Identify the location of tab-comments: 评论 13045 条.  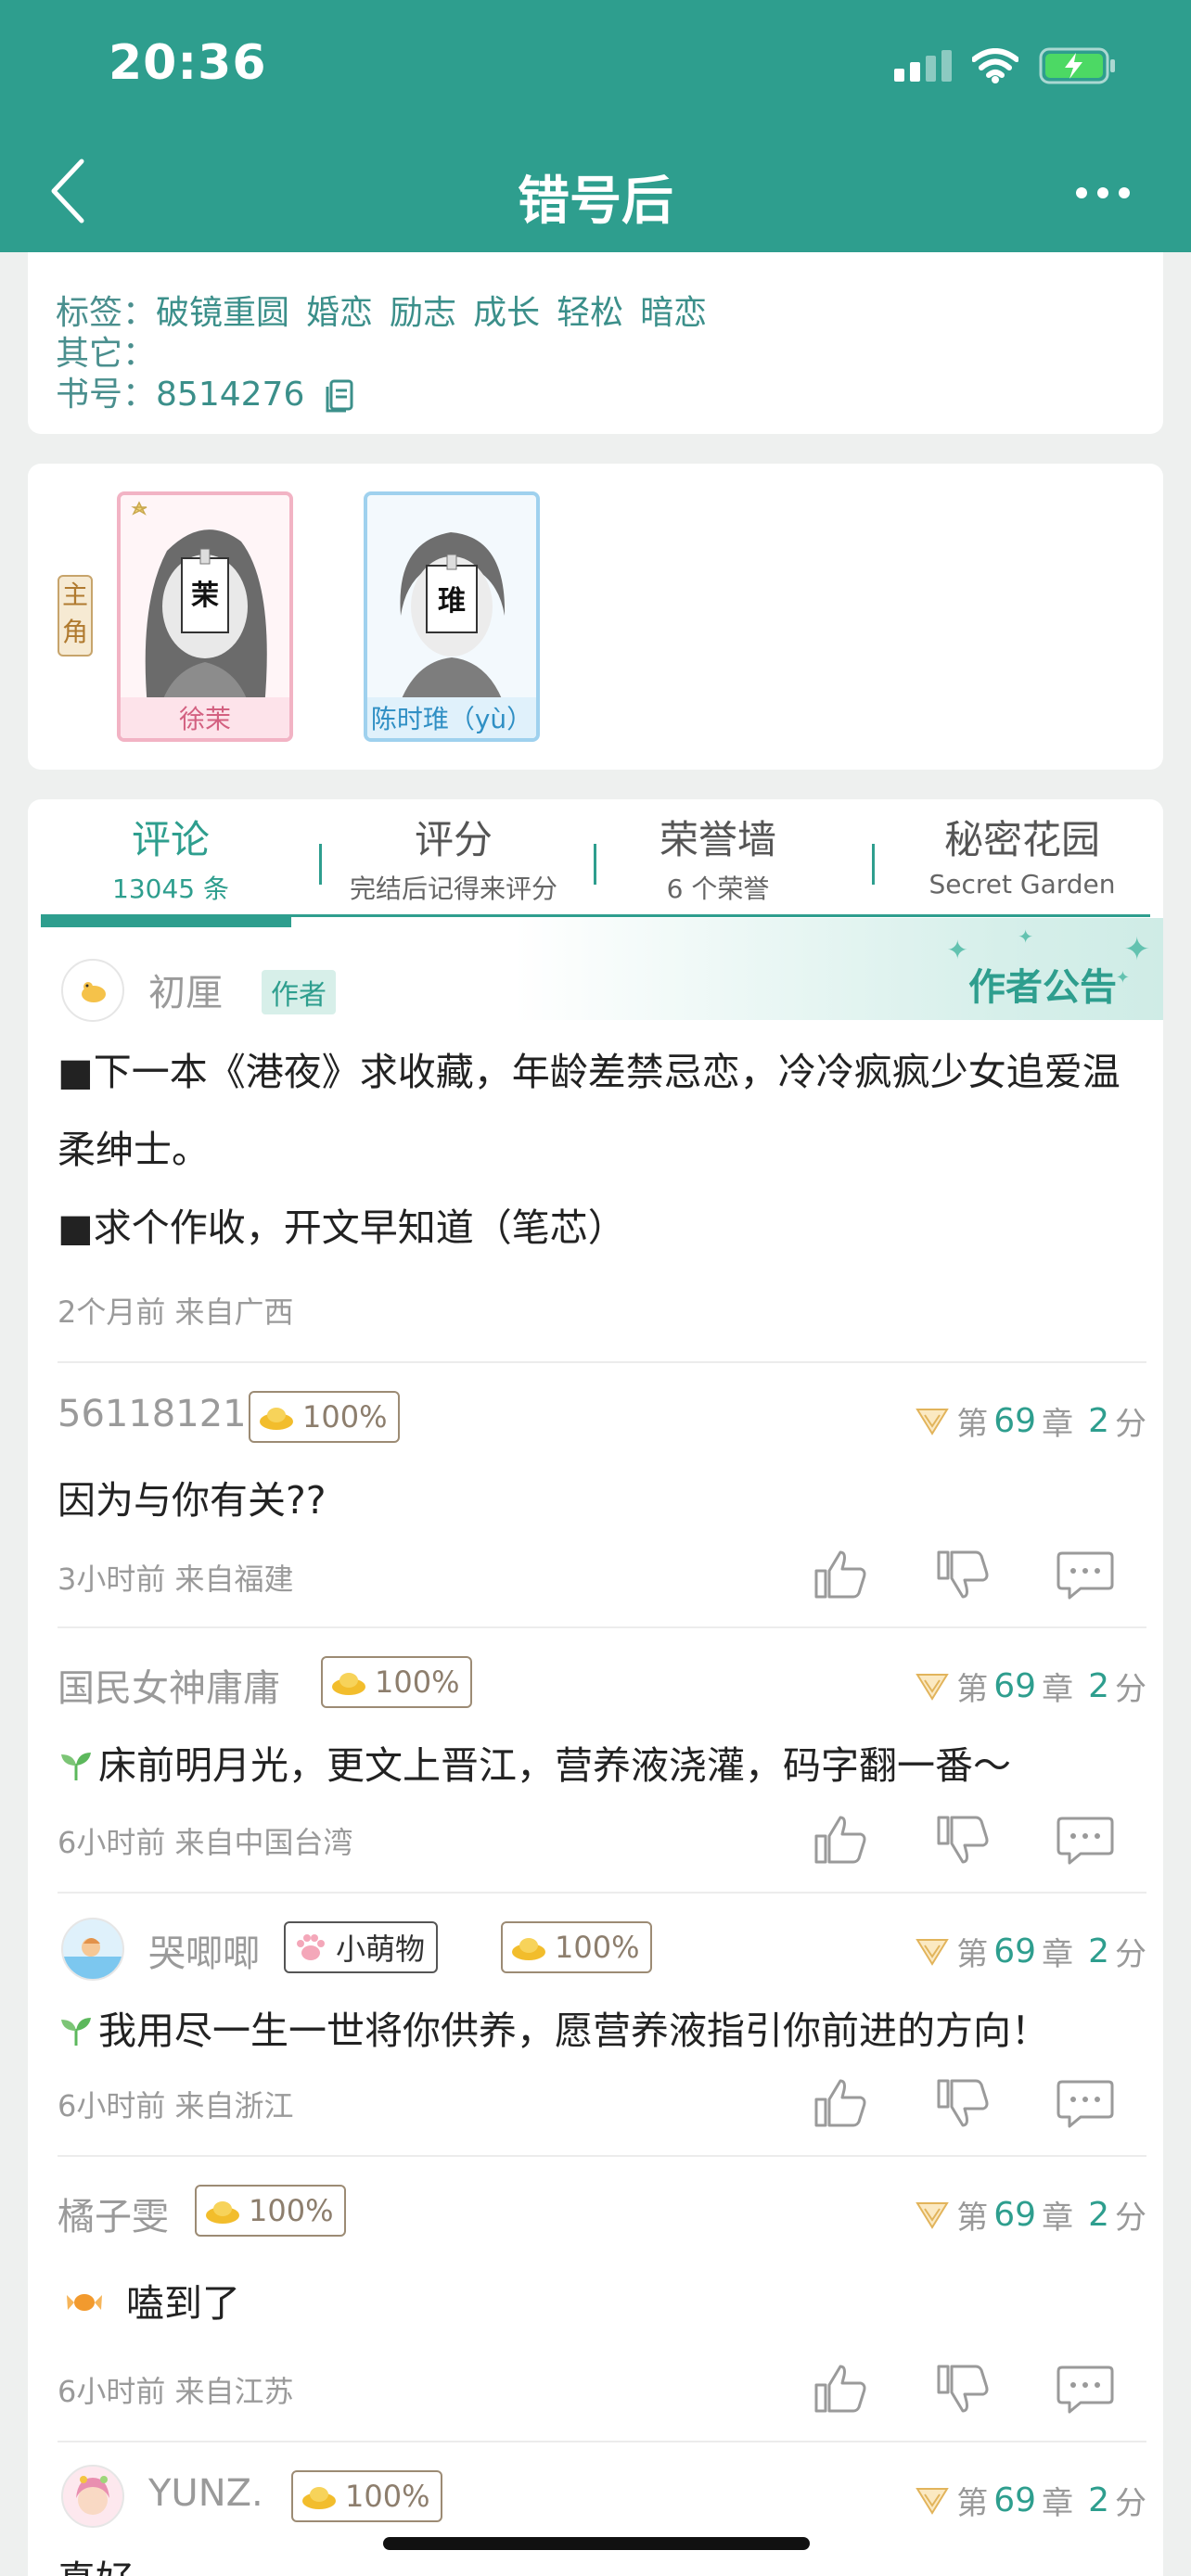
(170, 857).